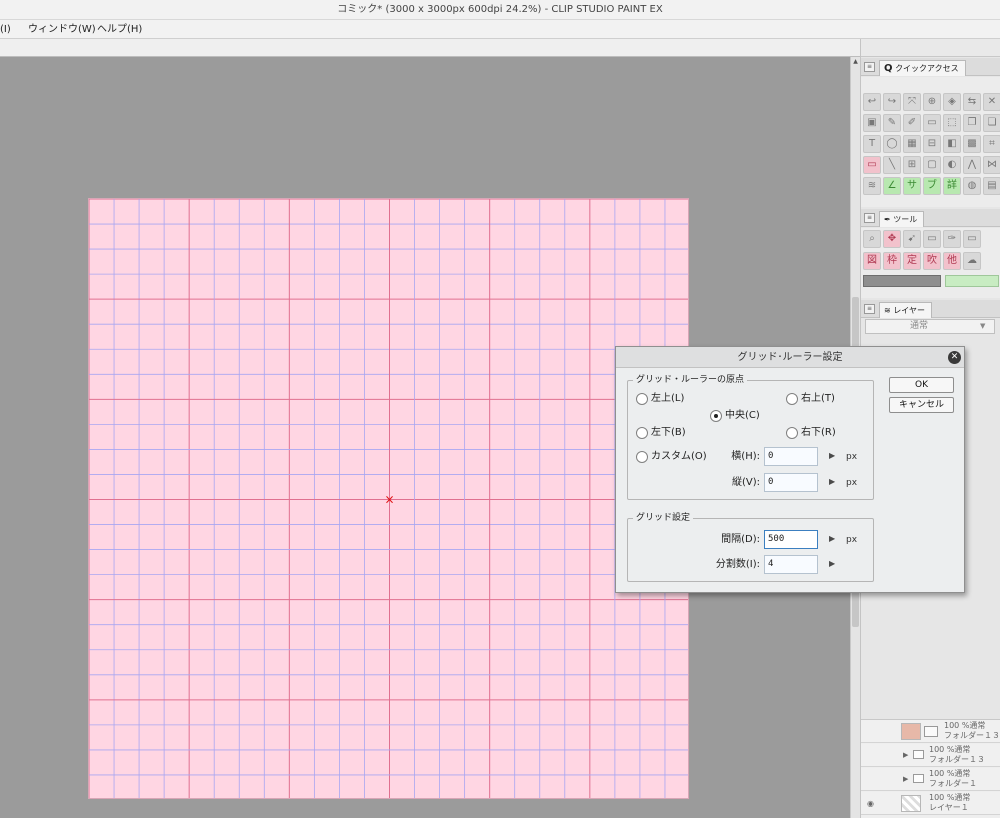  Describe the element at coordinates (791, 456) in the screenshot. I see `horizontal-offset-input: 0` at that location.